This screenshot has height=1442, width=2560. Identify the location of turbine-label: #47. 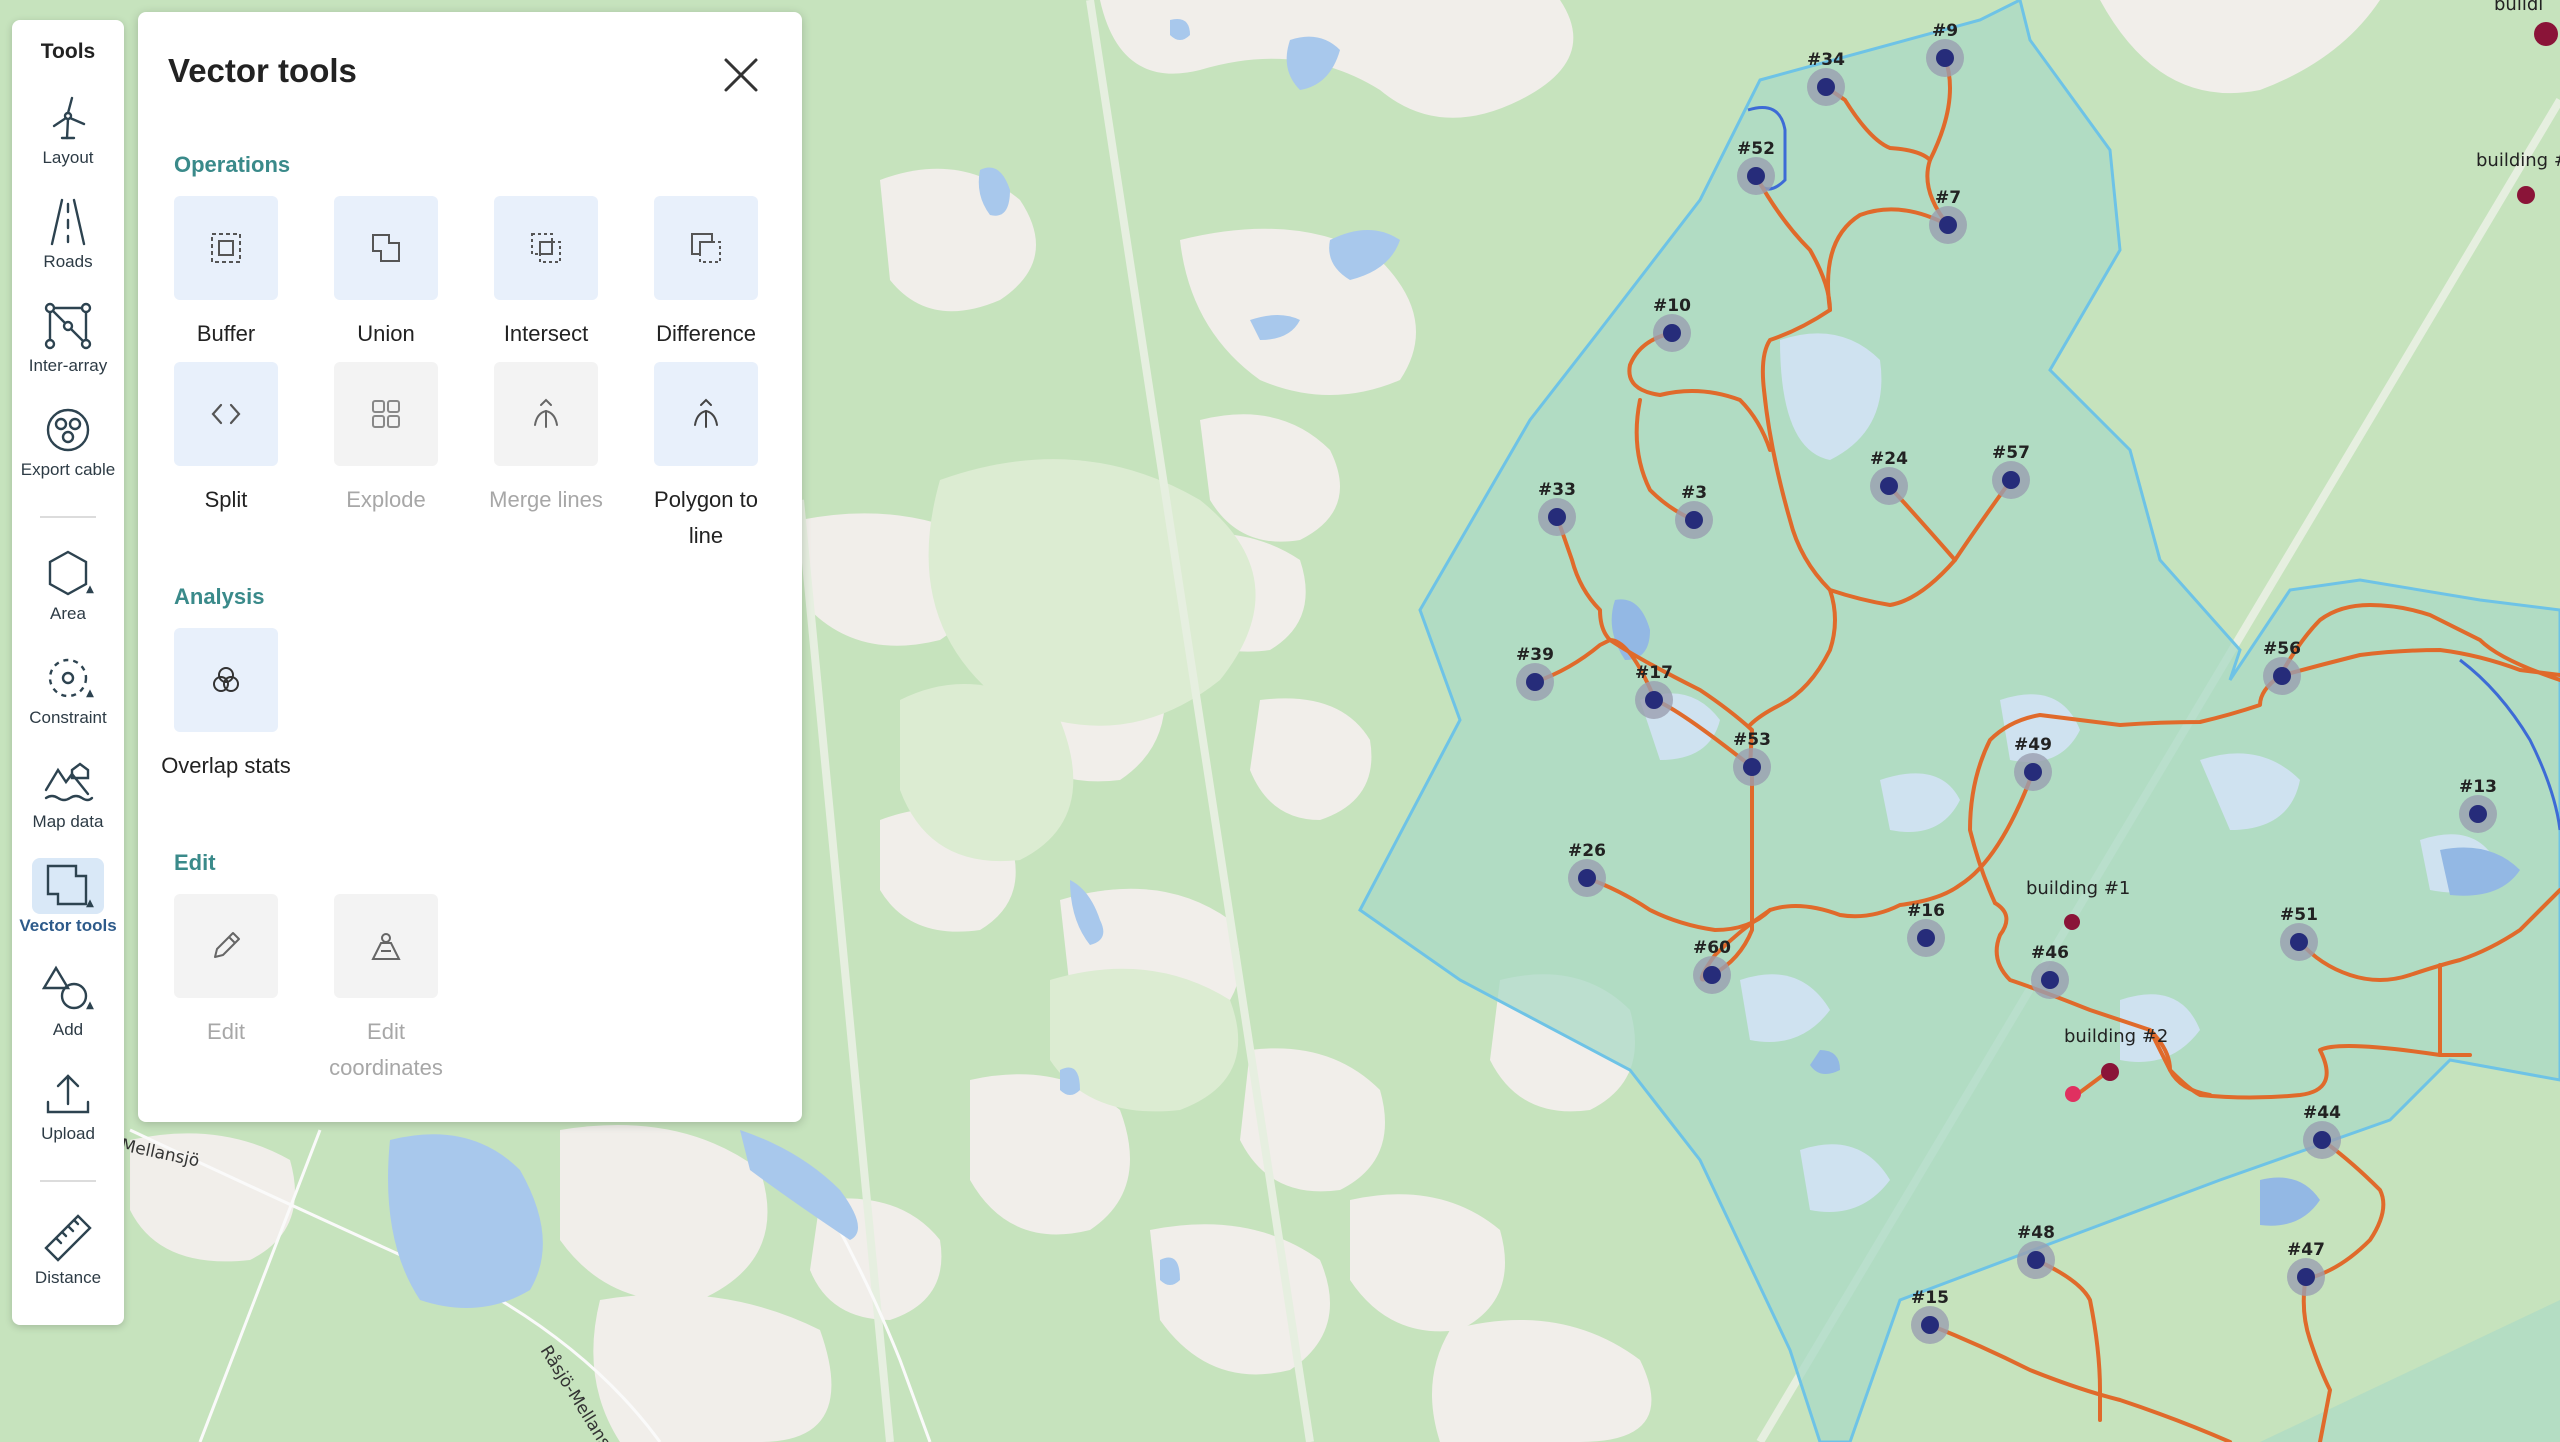
(2306, 1250).